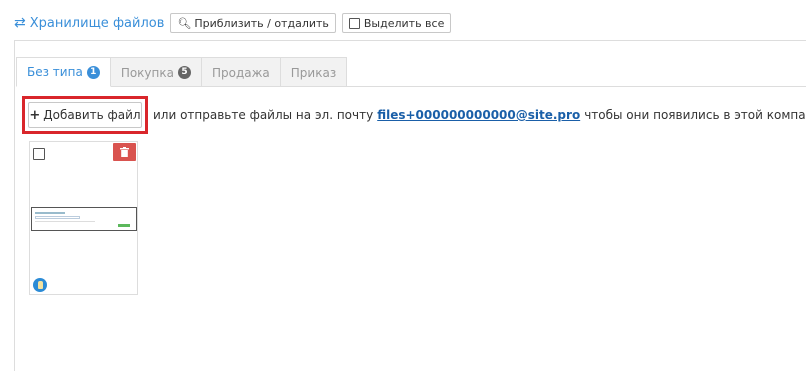 The width and height of the screenshot is (806, 371). What do you see at coordinates (404, 23) in the screenshot?
I see `select-all-label: Выделить все` at bounding box center [404, 23].